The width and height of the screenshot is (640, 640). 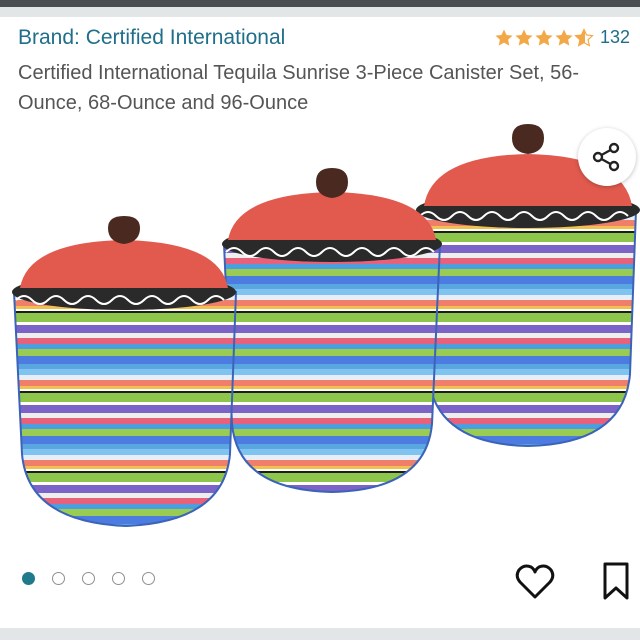 I want to click on review-count: 132, so click(x=615, y=37).